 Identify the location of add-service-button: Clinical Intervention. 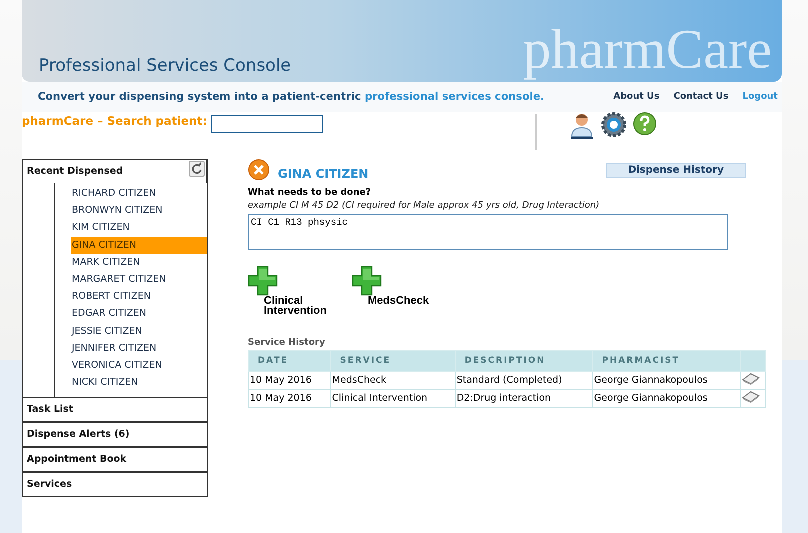
(296, 291).